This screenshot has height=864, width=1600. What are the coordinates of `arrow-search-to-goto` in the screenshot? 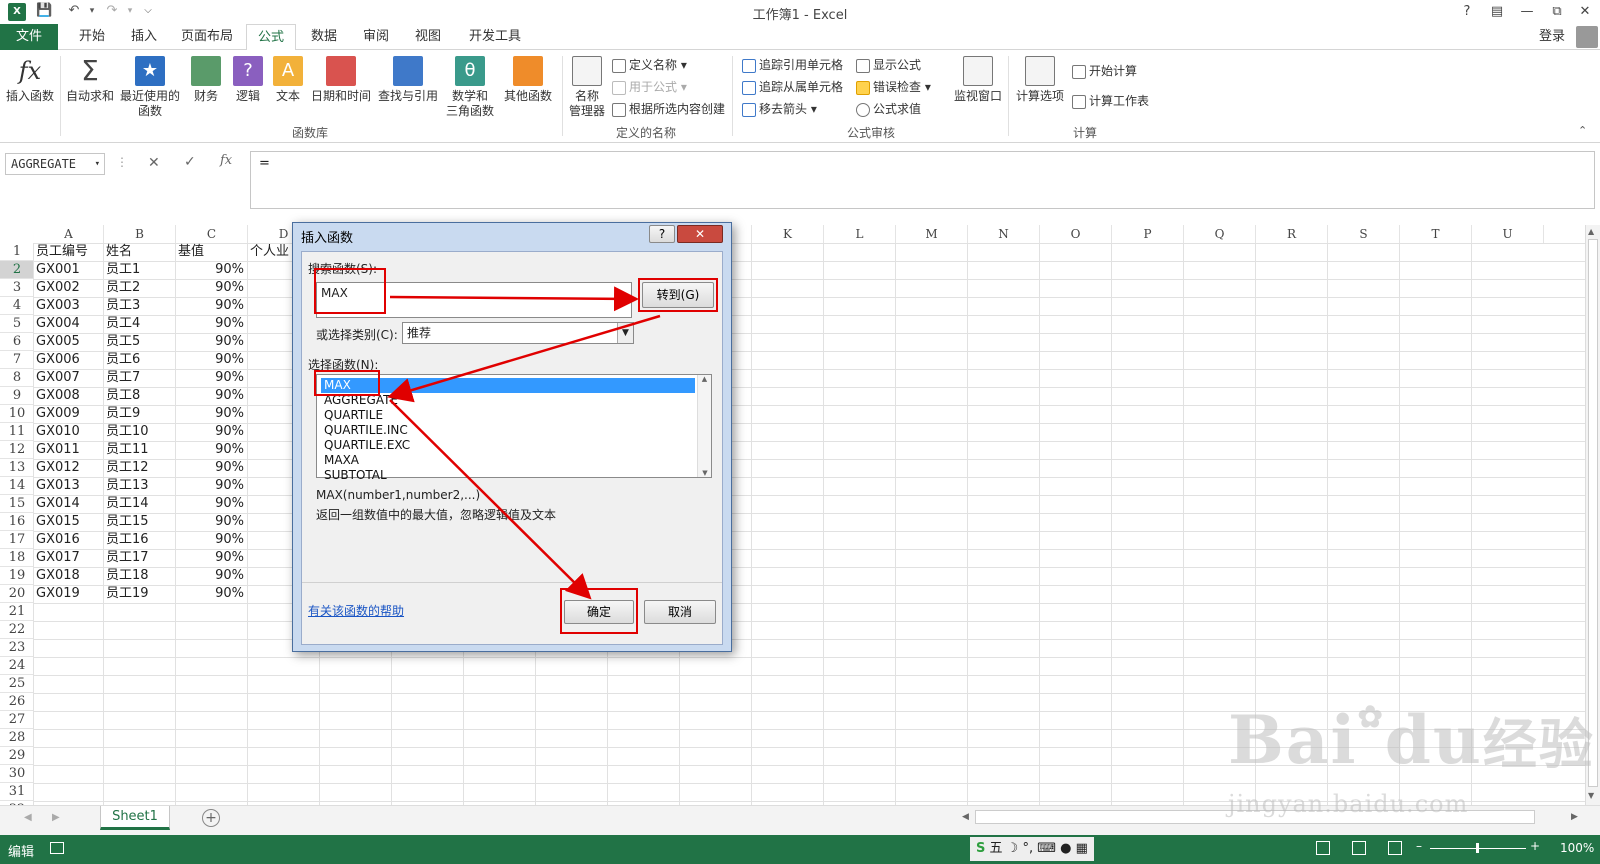 It's located at (514, 299).